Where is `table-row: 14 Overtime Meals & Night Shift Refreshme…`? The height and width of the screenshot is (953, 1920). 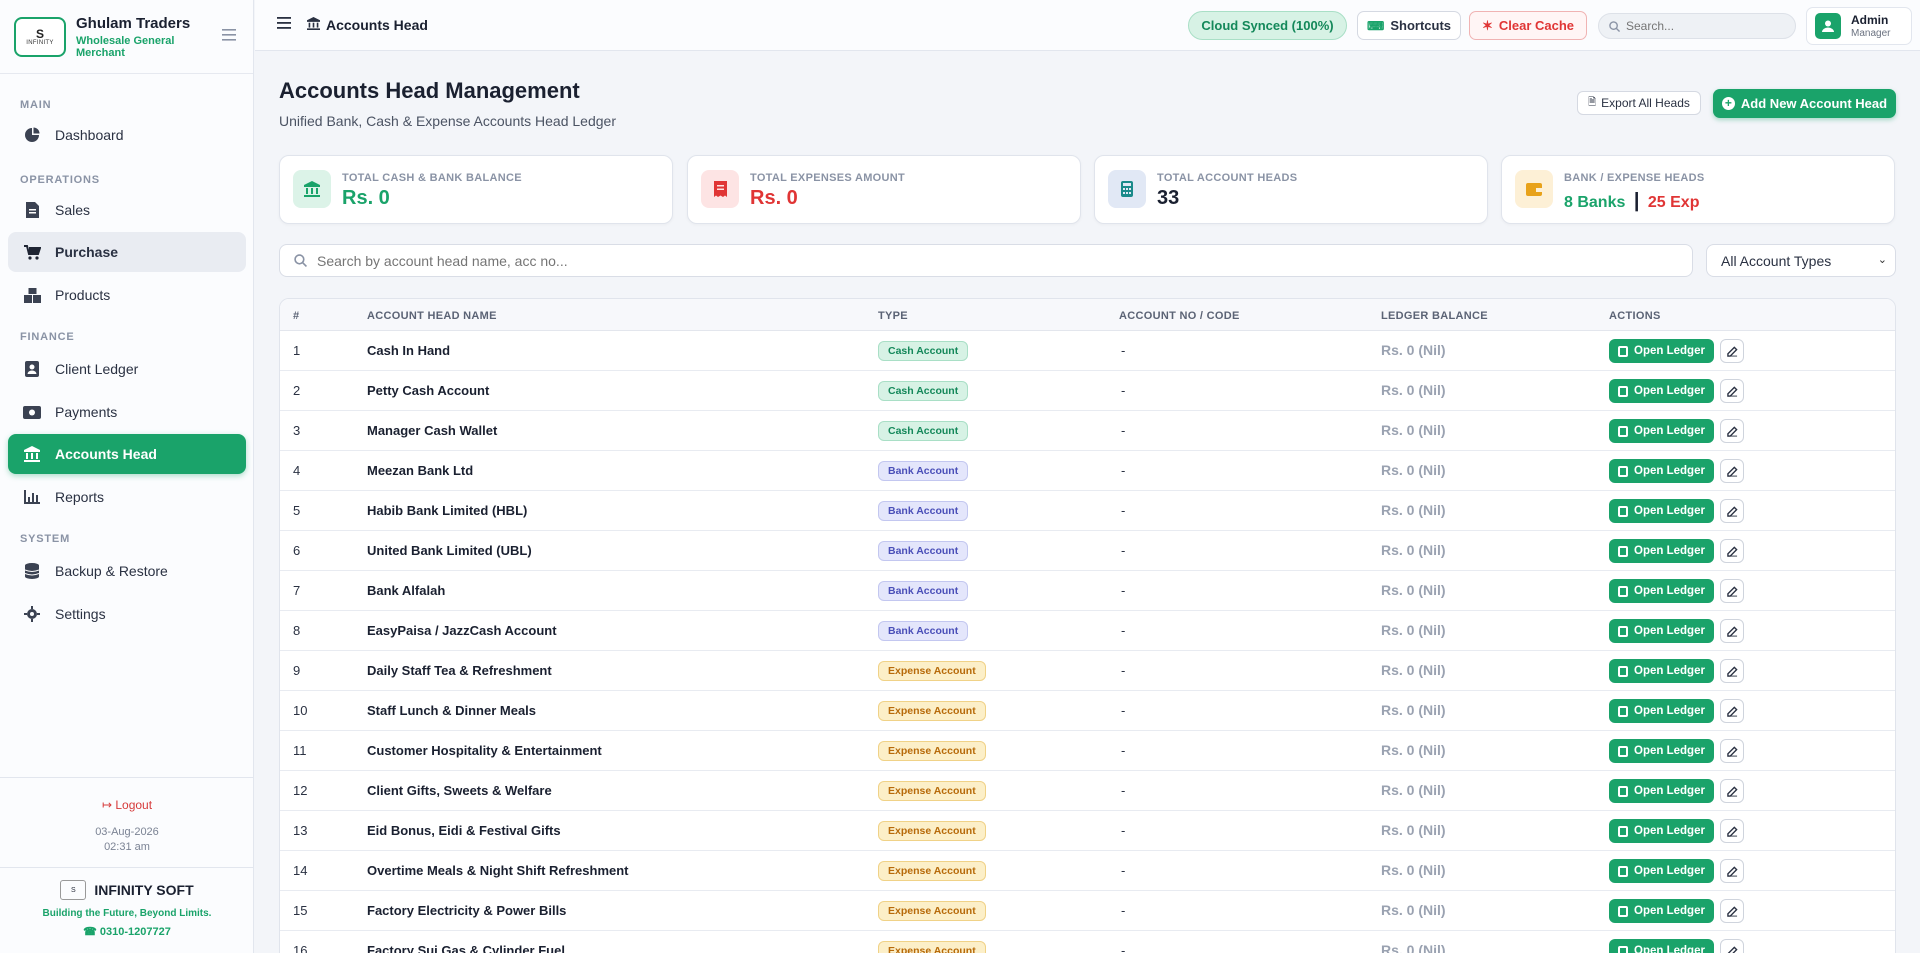
table-row: 14 Overtime Meals & Night Shift Refreshme… is located at coordinates (1087, 871).